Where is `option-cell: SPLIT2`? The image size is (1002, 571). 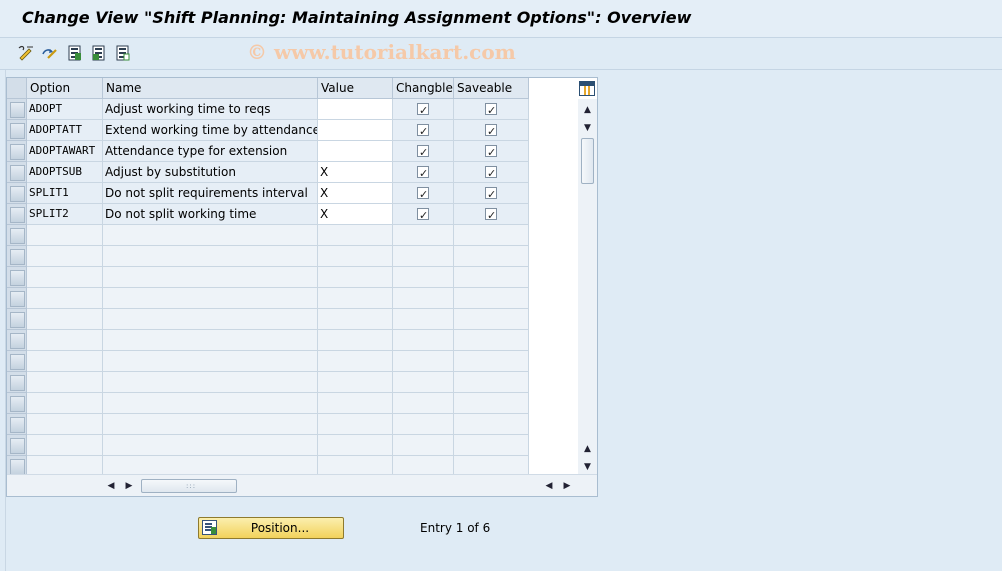
option-cell: SPLIT2 is located at coordinates (65, 214).